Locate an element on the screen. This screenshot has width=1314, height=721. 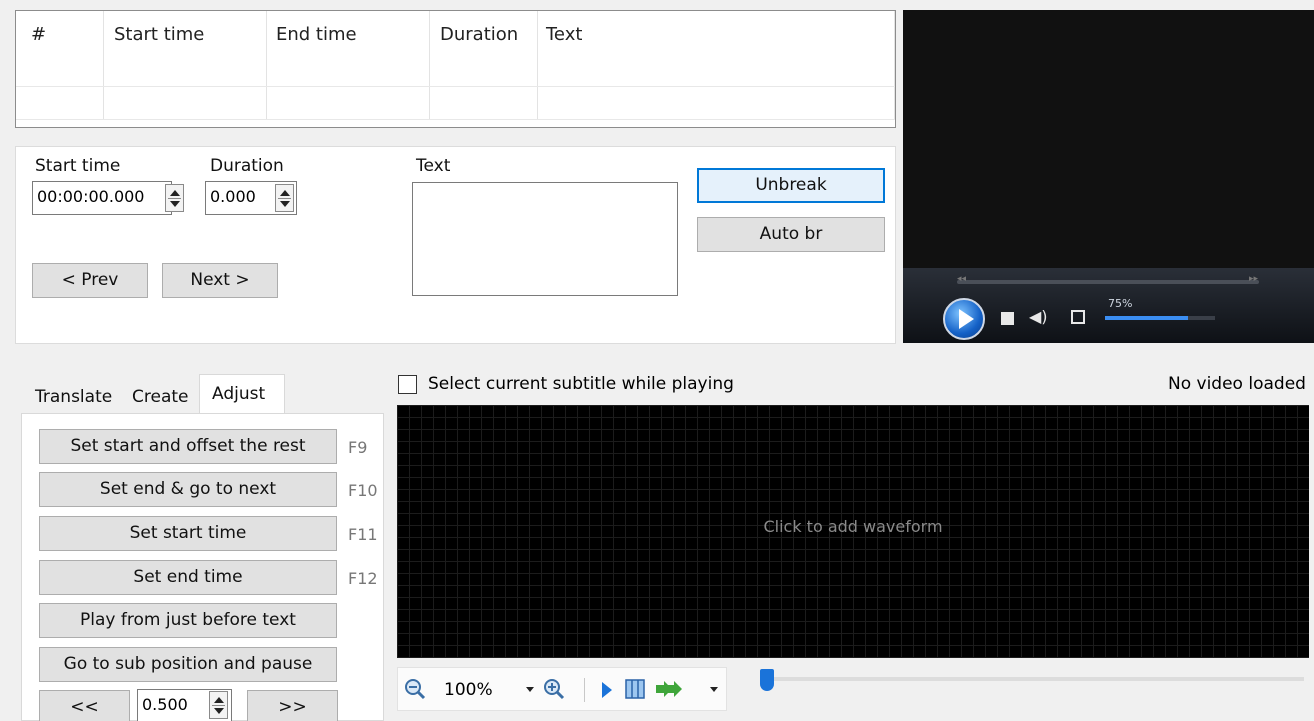
start-time-spinner is located at coordinates (174, 198).